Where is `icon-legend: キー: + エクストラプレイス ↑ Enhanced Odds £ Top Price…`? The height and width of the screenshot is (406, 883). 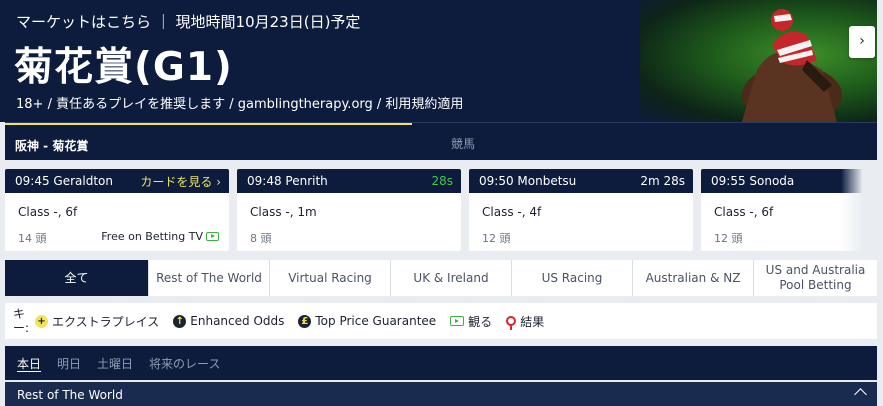
icon-legend: キー: + エクストラプレイス ↑ Enhanced Odds £ Top Price… is located at coordinates (441, 321).